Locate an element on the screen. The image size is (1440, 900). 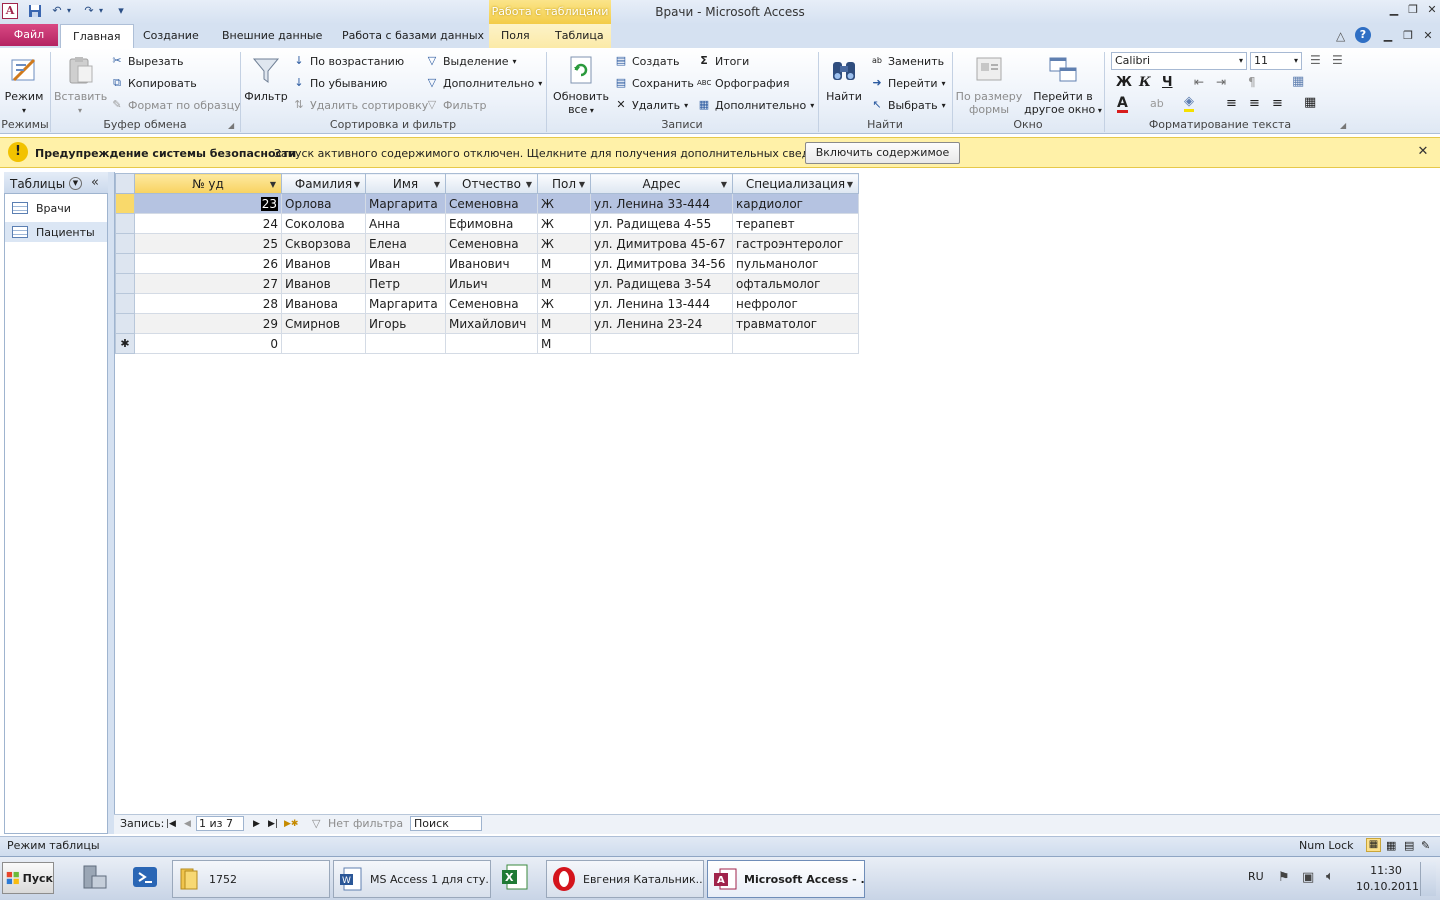
first-record-icon: |◀ is located at coordinates (171, 824).